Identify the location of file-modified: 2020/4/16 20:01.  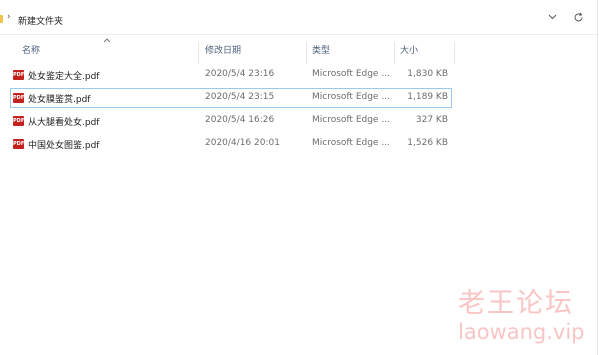
(242, 143).